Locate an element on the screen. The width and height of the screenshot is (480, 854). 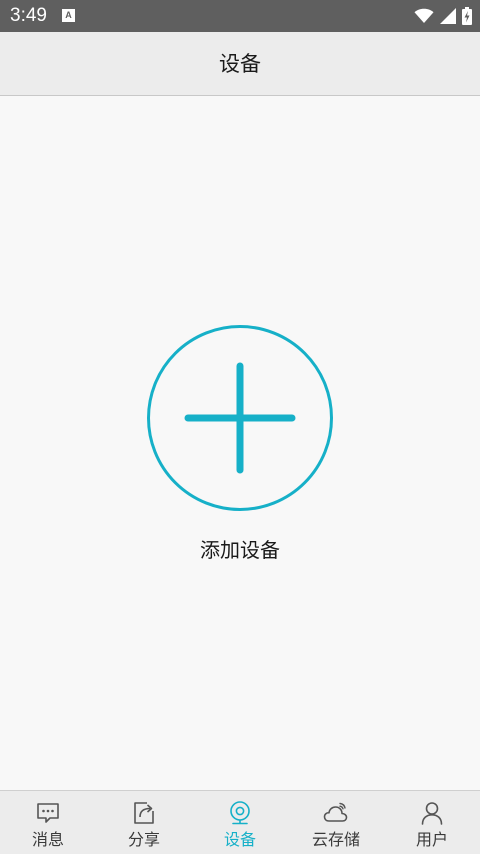
bottom-tab-bar: 消息 分享 设备 云存储 用户 is located at coordinates (240, 822).